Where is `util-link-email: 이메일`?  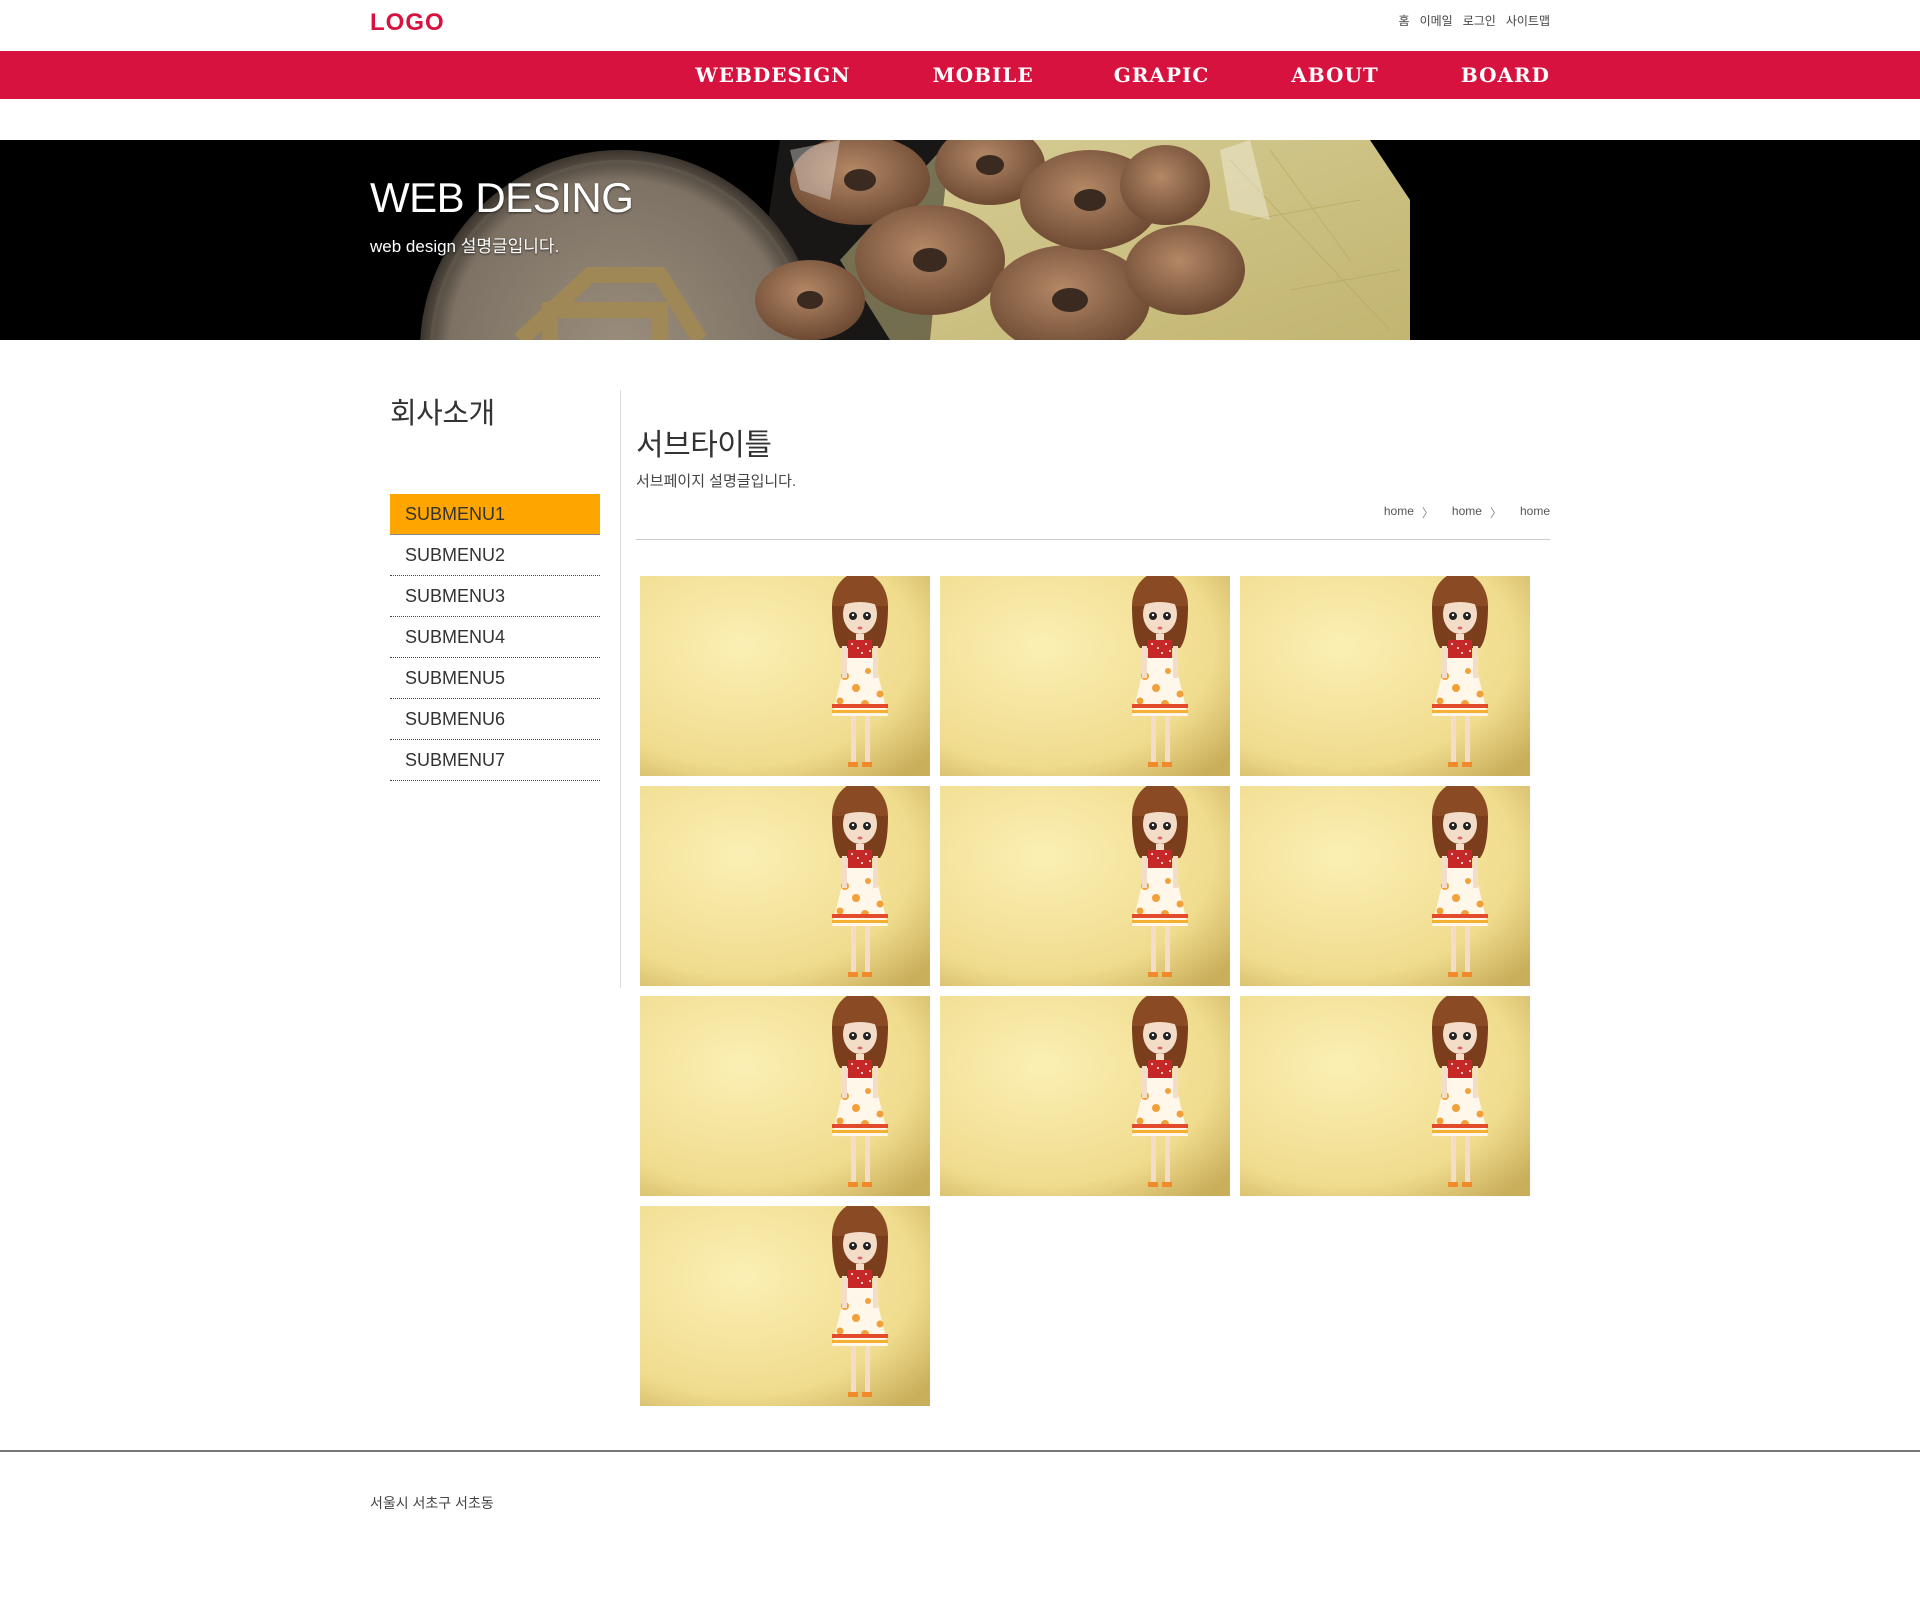
util-link-email: 이메일 is located at coordinates (1436, 20).